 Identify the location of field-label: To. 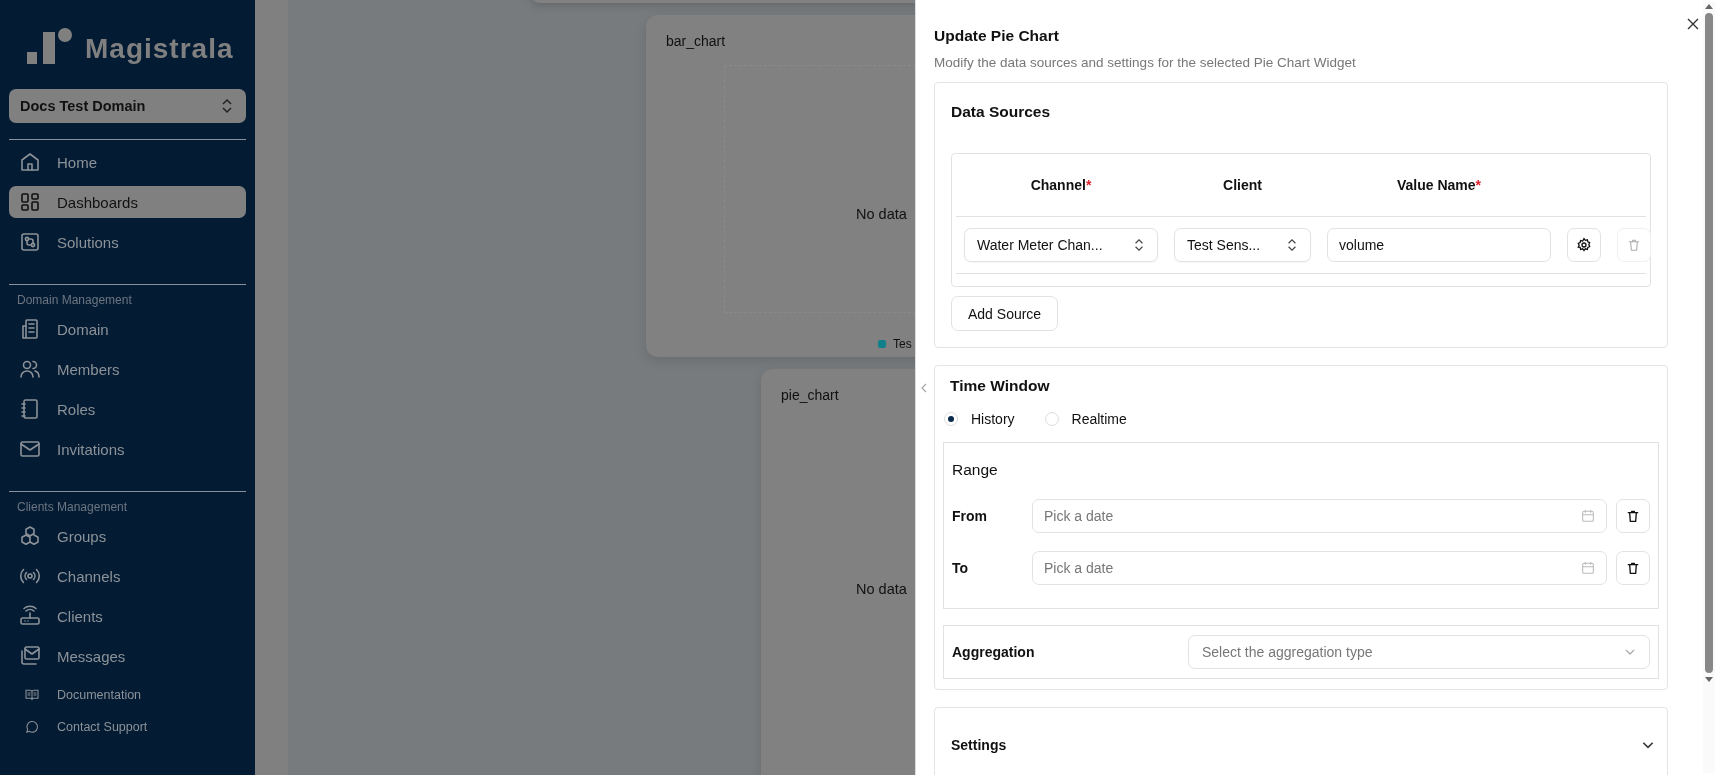
(961, 568).